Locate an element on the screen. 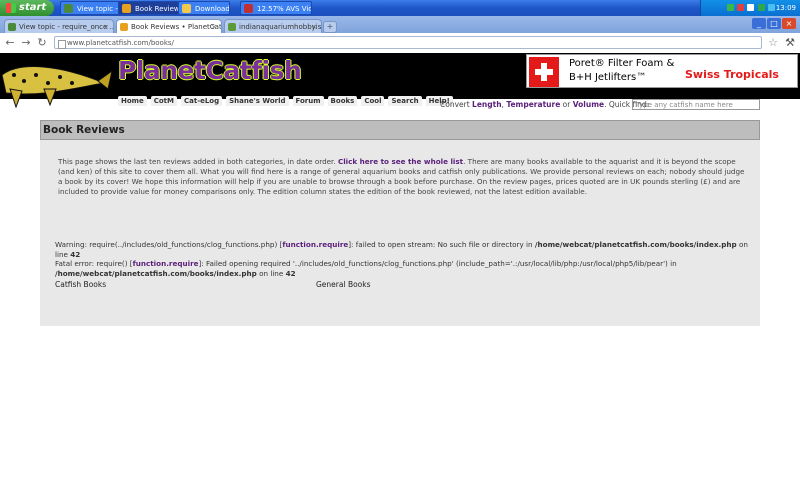  bookmark-star-button: ☆ is located at coordinates (773, 43).